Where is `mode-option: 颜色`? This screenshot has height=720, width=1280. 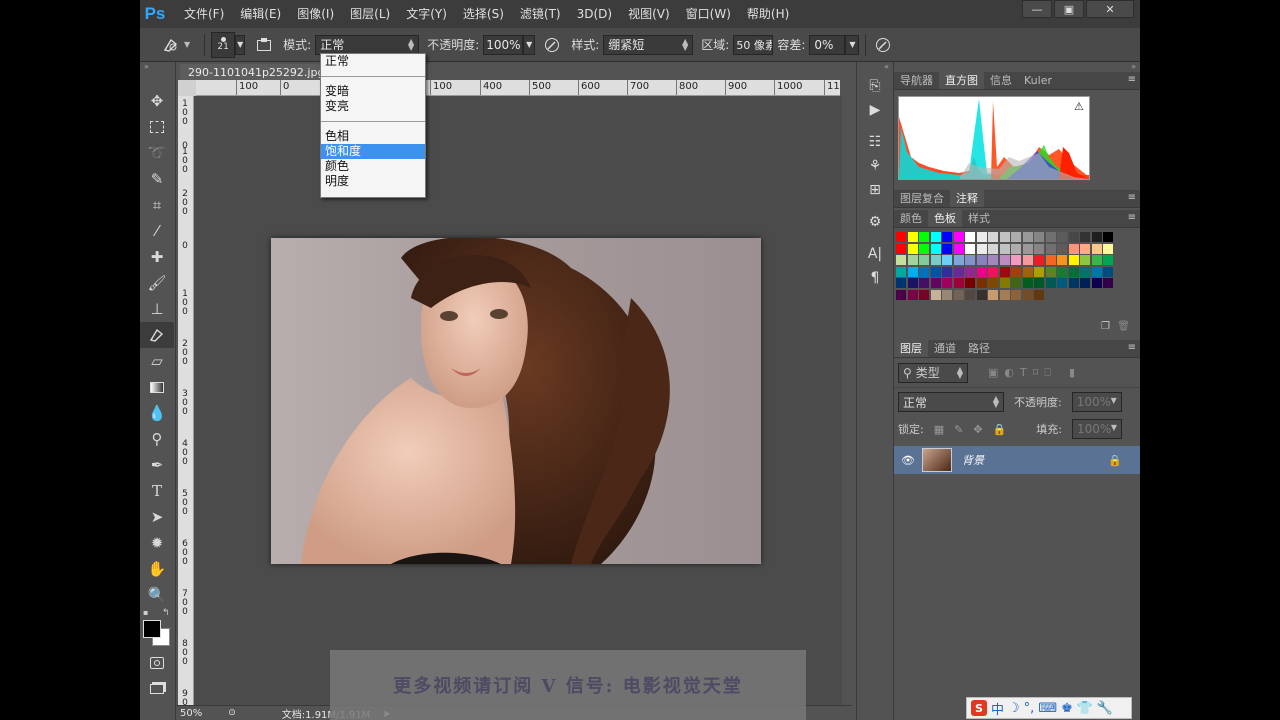 mode-option: 颜色 is located at coordinates (373, 166).